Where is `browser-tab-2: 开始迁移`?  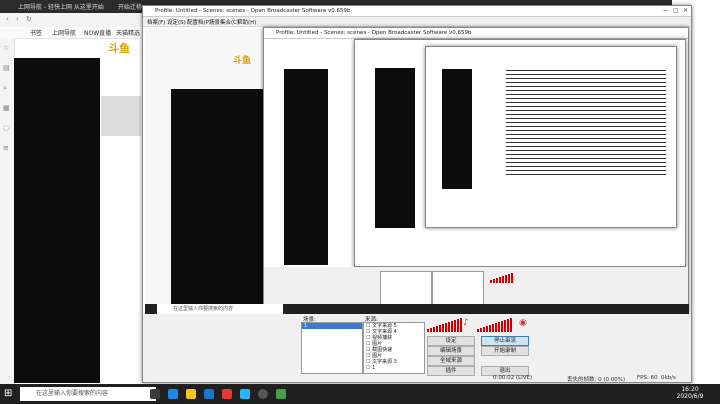
browser-tab-2: 开始迁移 is located at coordinates (130, 6).